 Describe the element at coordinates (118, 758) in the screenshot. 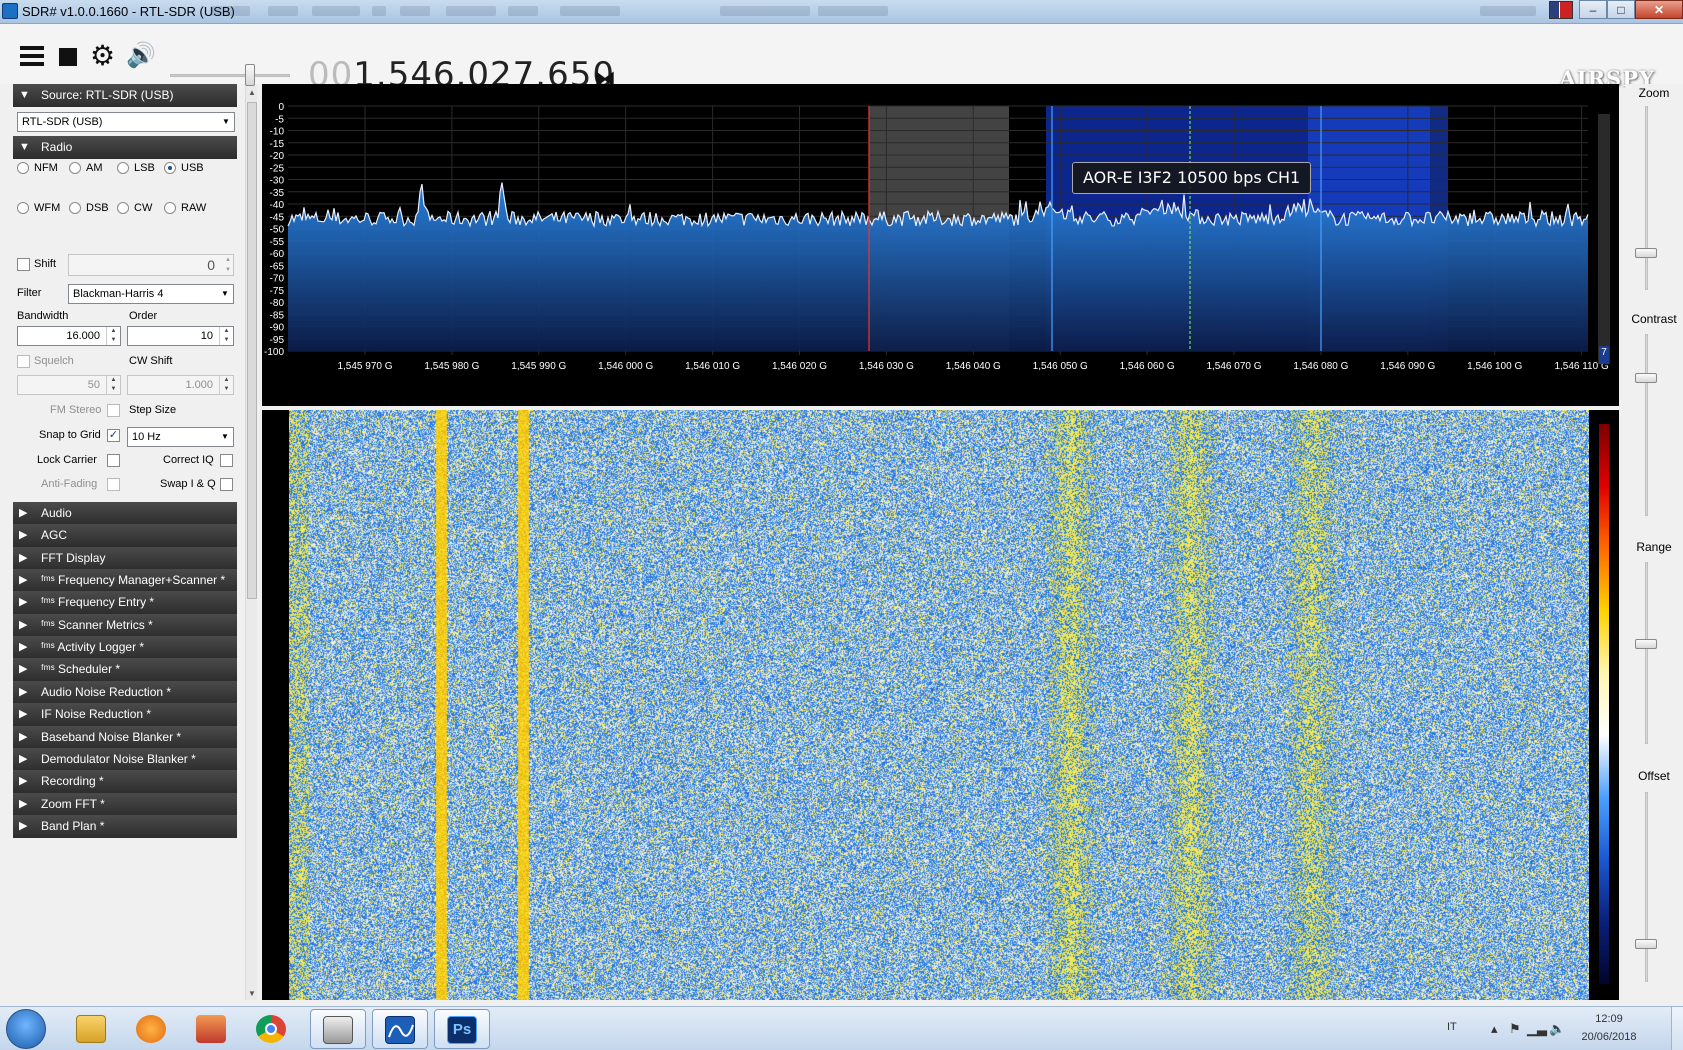

I see `plugin-label: Demodulator Noise Blanker *` at that location.